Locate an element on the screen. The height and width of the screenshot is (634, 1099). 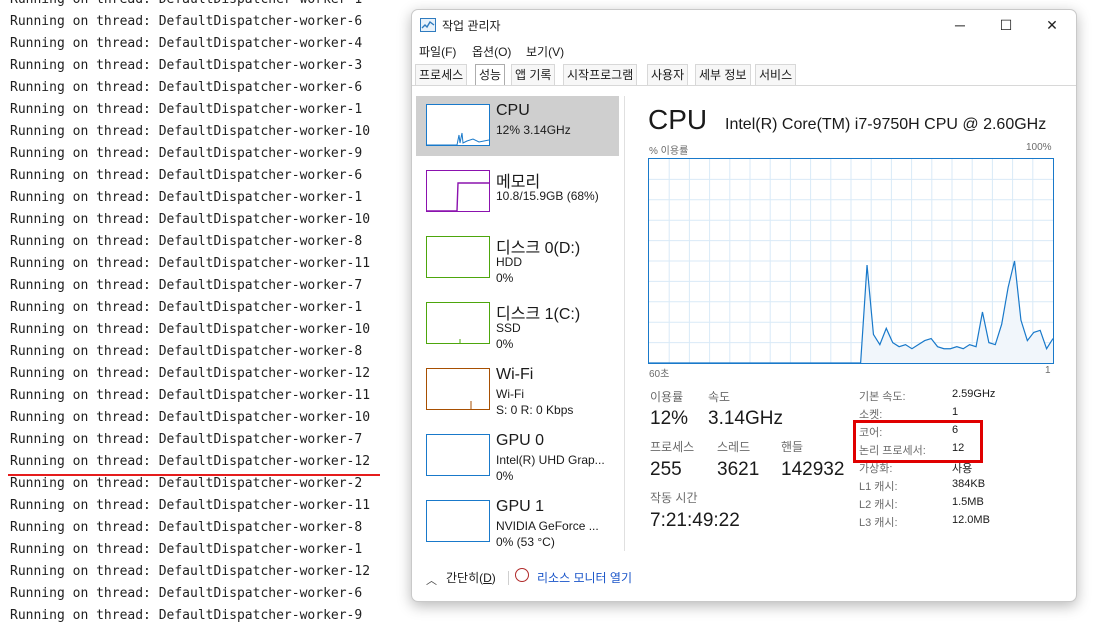
handles-label: 핸들 is located at coordinates (792, 447).